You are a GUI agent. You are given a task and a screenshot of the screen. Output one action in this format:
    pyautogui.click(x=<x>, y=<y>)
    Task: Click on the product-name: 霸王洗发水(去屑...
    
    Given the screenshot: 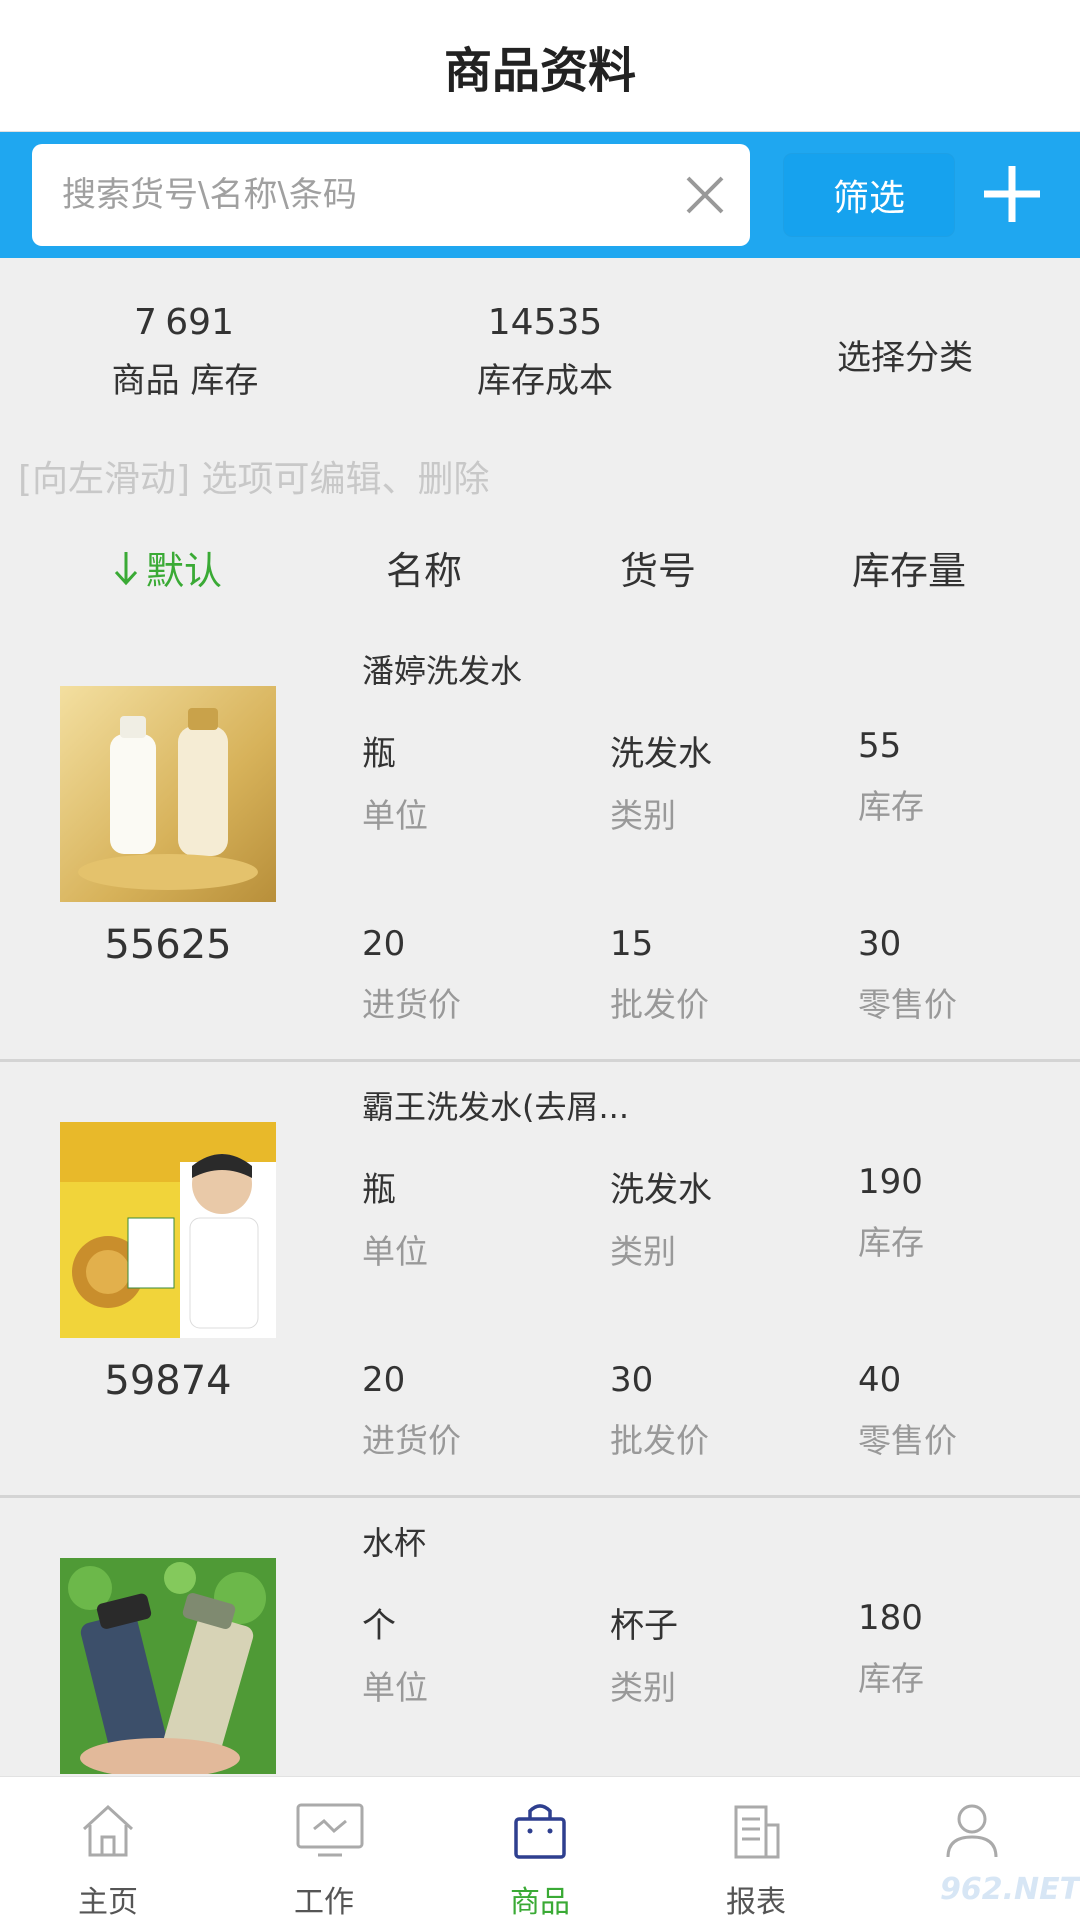 What is the action you would take?
    pyautogui.click(x=496, y=1107)
    